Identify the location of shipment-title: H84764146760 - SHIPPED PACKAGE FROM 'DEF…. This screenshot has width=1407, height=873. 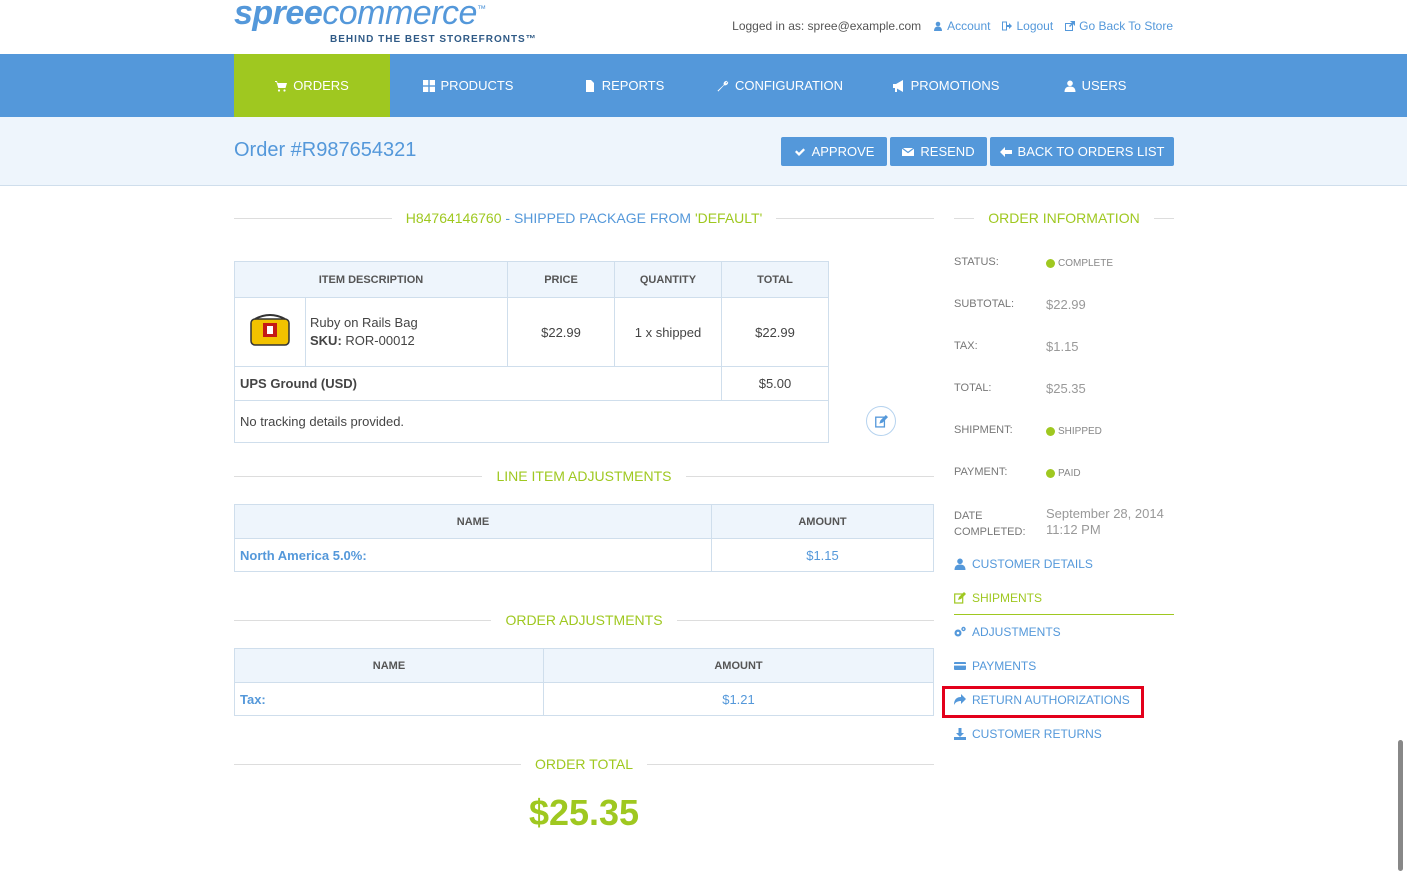
(584, 218).